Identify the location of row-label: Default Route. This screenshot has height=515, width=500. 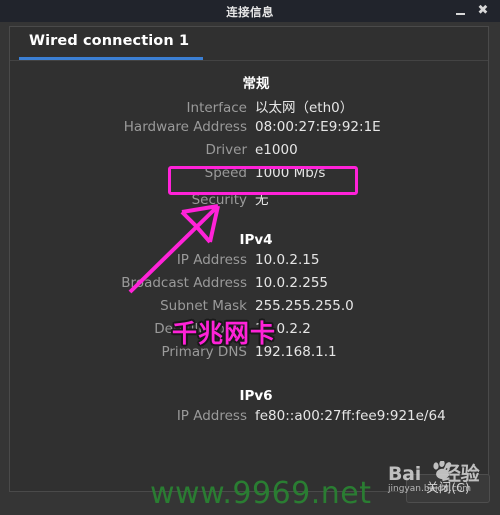
(200, 329).